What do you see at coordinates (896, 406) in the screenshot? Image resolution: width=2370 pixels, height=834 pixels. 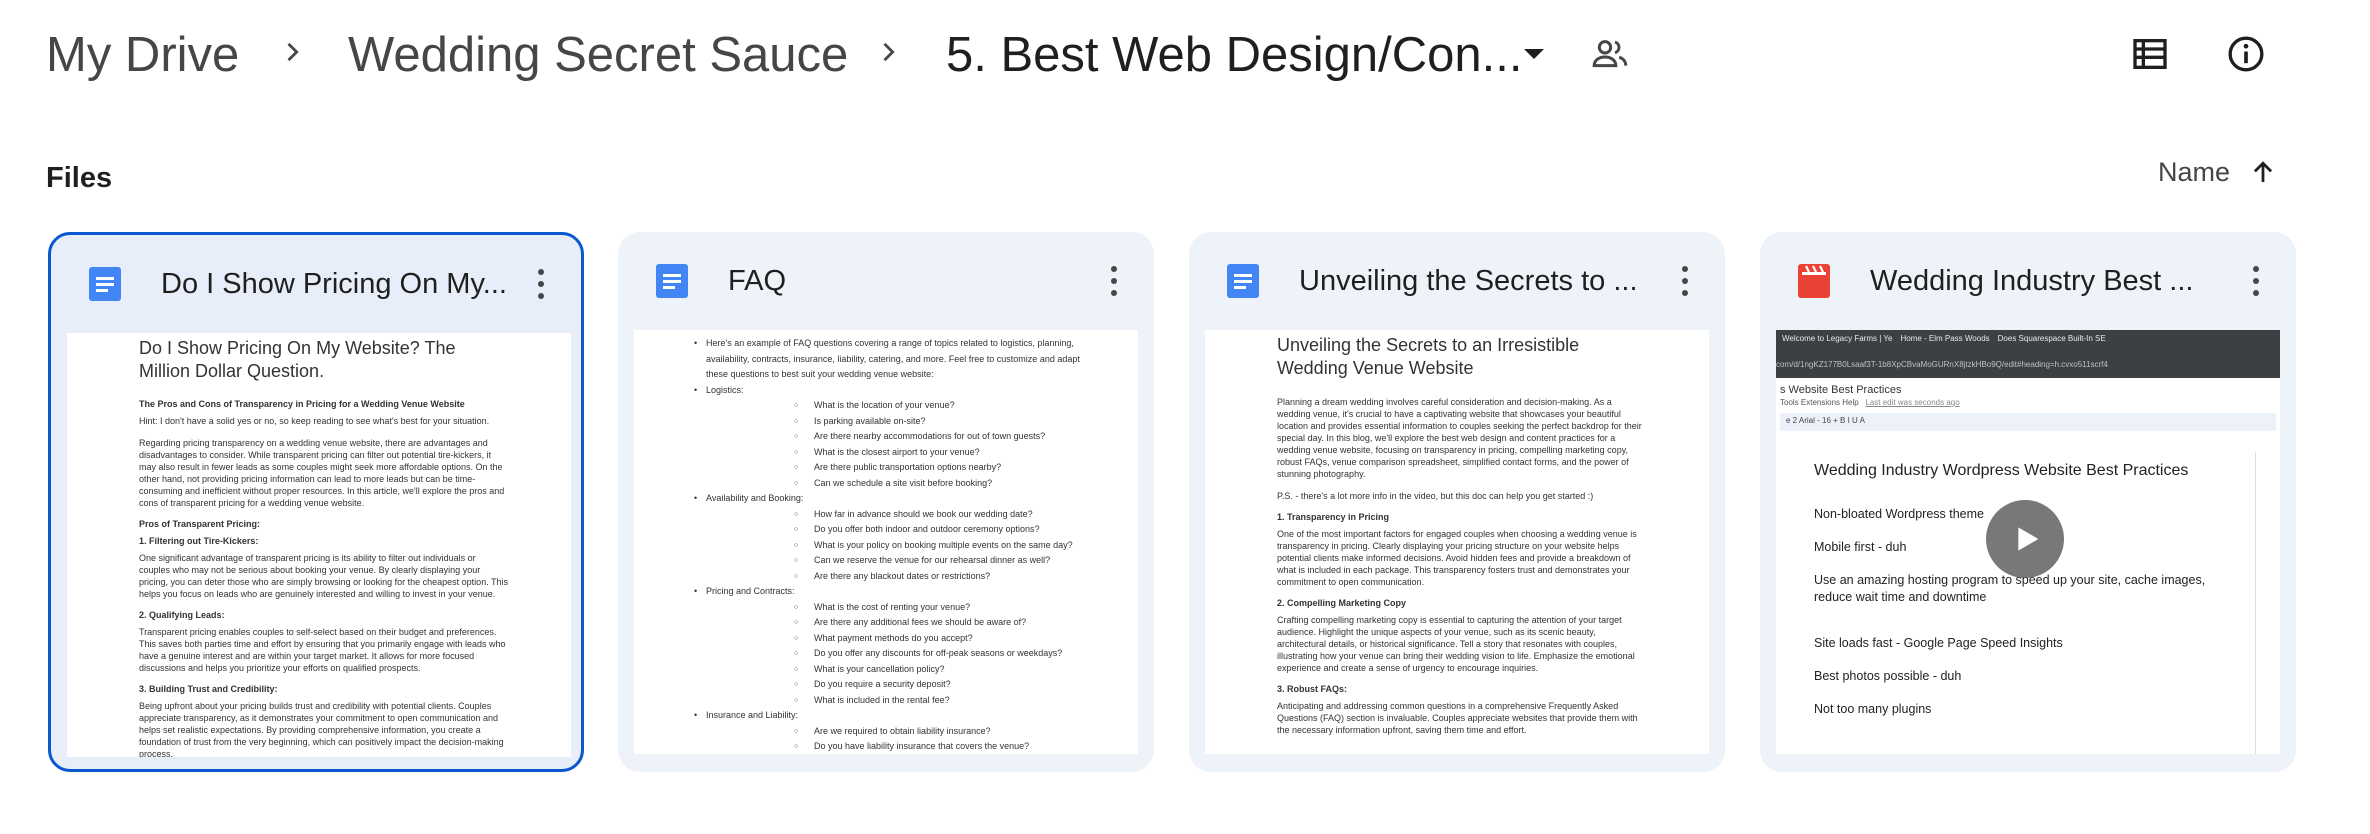 I see `faq-question: What is the location of your venue?` at bounding box center [896, 406].